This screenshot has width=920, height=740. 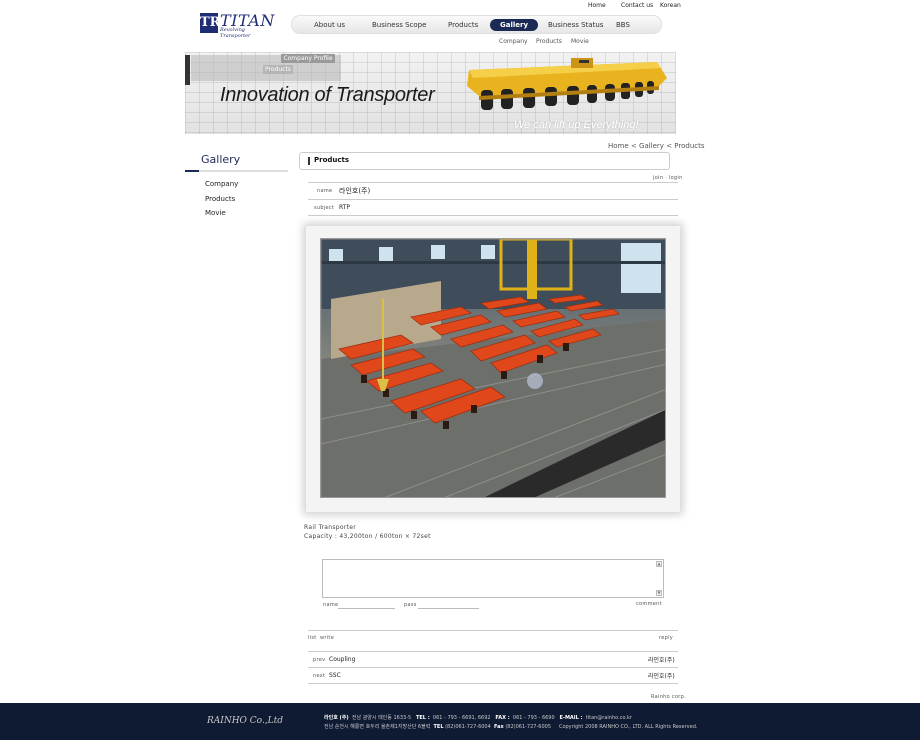 What do you see at coordinates (332, 160) in the screenshot?
I see `page-title: Products` at bounding box center [332, 160].